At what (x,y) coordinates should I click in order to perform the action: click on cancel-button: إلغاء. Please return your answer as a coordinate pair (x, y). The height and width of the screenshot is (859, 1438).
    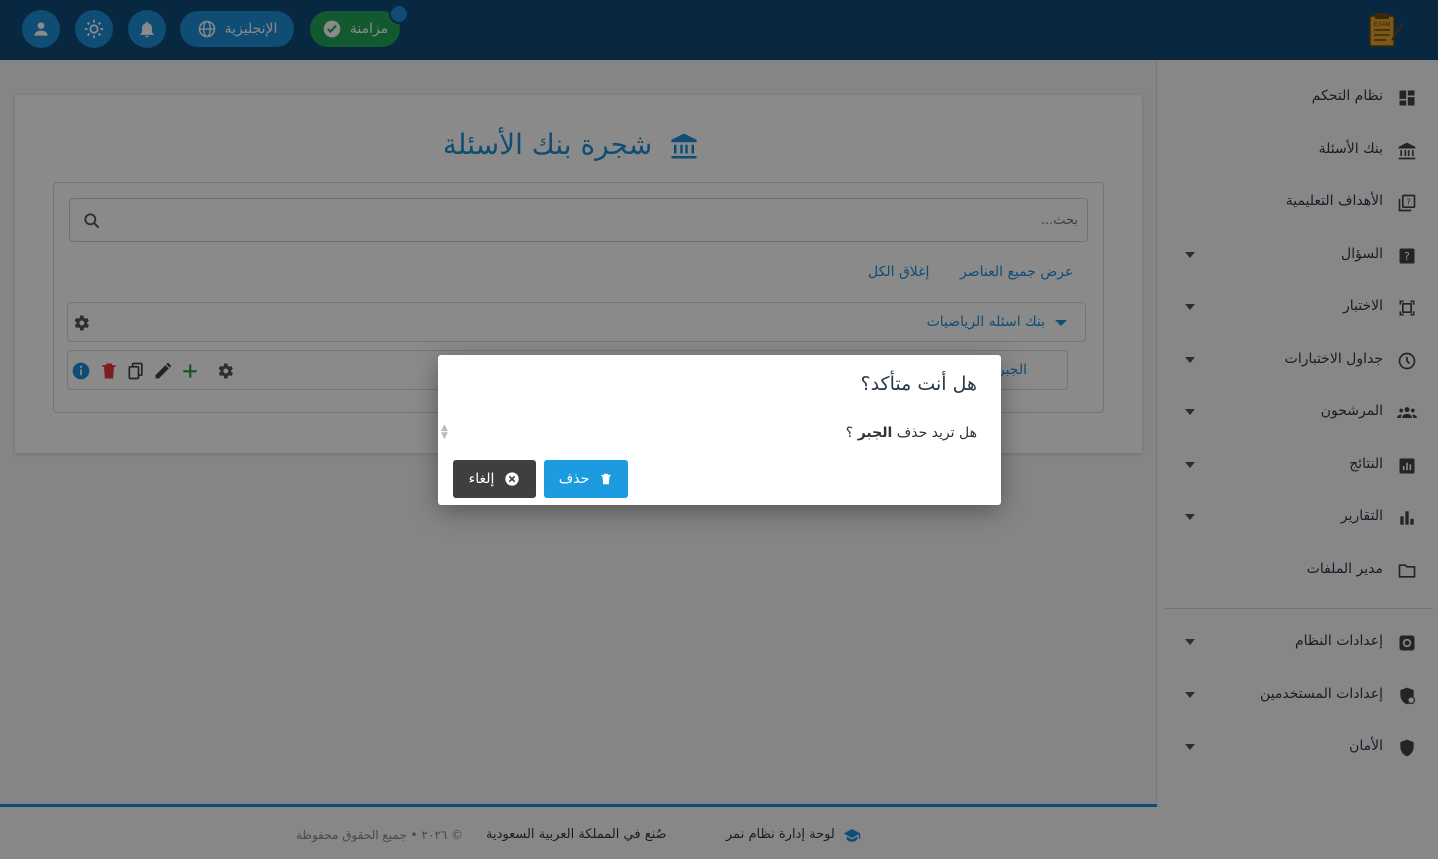
    Looking at the image, I should click on (494, 479).